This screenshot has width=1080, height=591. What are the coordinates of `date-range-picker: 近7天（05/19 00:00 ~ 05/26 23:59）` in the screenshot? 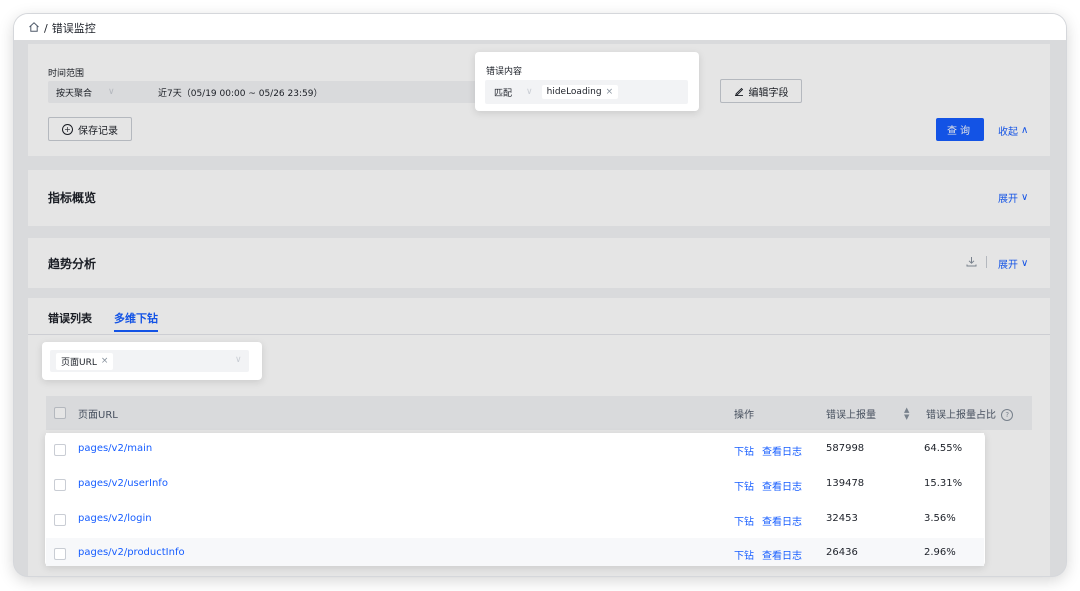 It's located at (315, 92).